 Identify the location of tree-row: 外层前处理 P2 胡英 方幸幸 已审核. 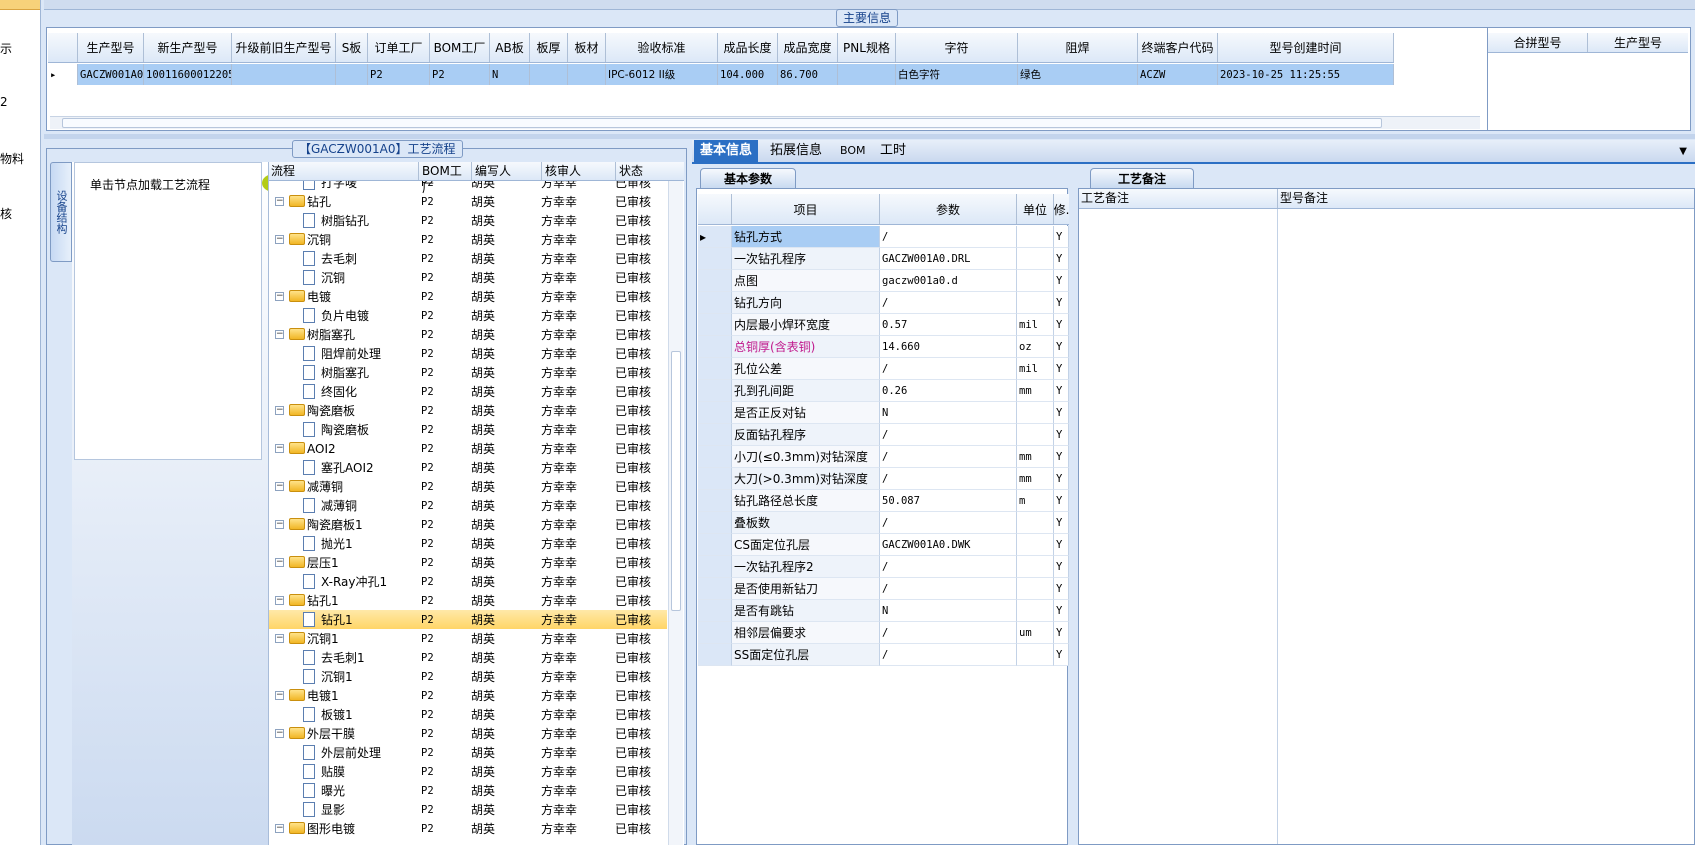
(468, 752).